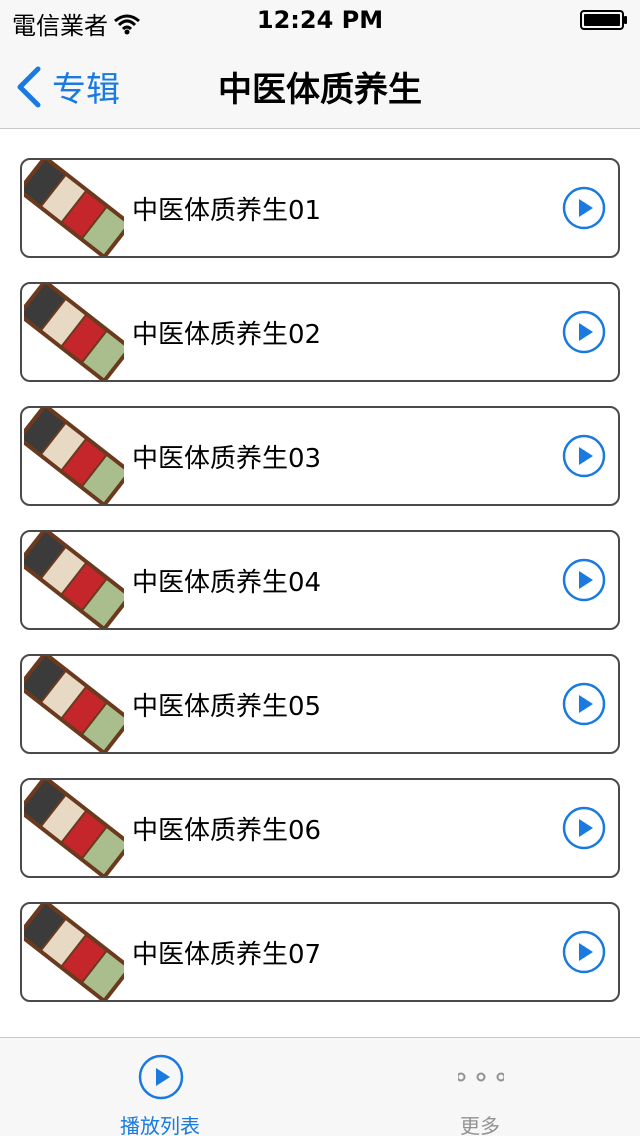 This screenshot has width=640, height=1136. I want to click on list-item-label: 中医体质养生04, so click(227, 583).